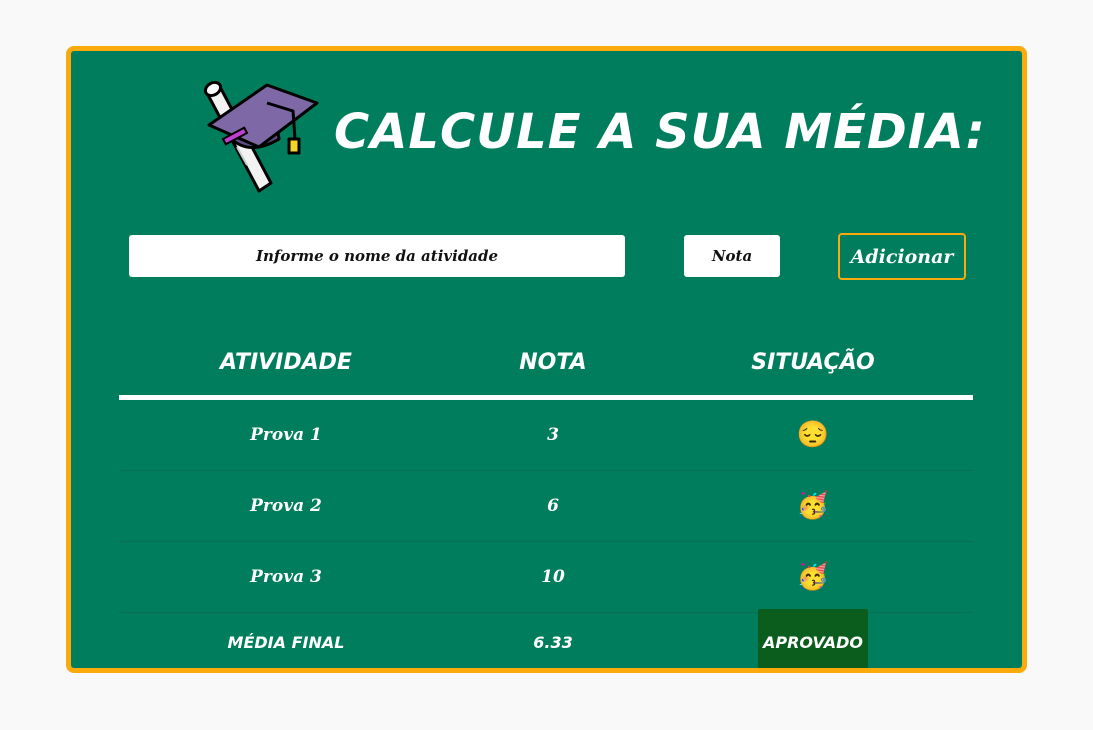 The image size is (1093, 730). What do you see at coordinates (660, 132) in the screenshot?
I see `page-title: Calcule a sua média:` at bounding box center [660, 132].